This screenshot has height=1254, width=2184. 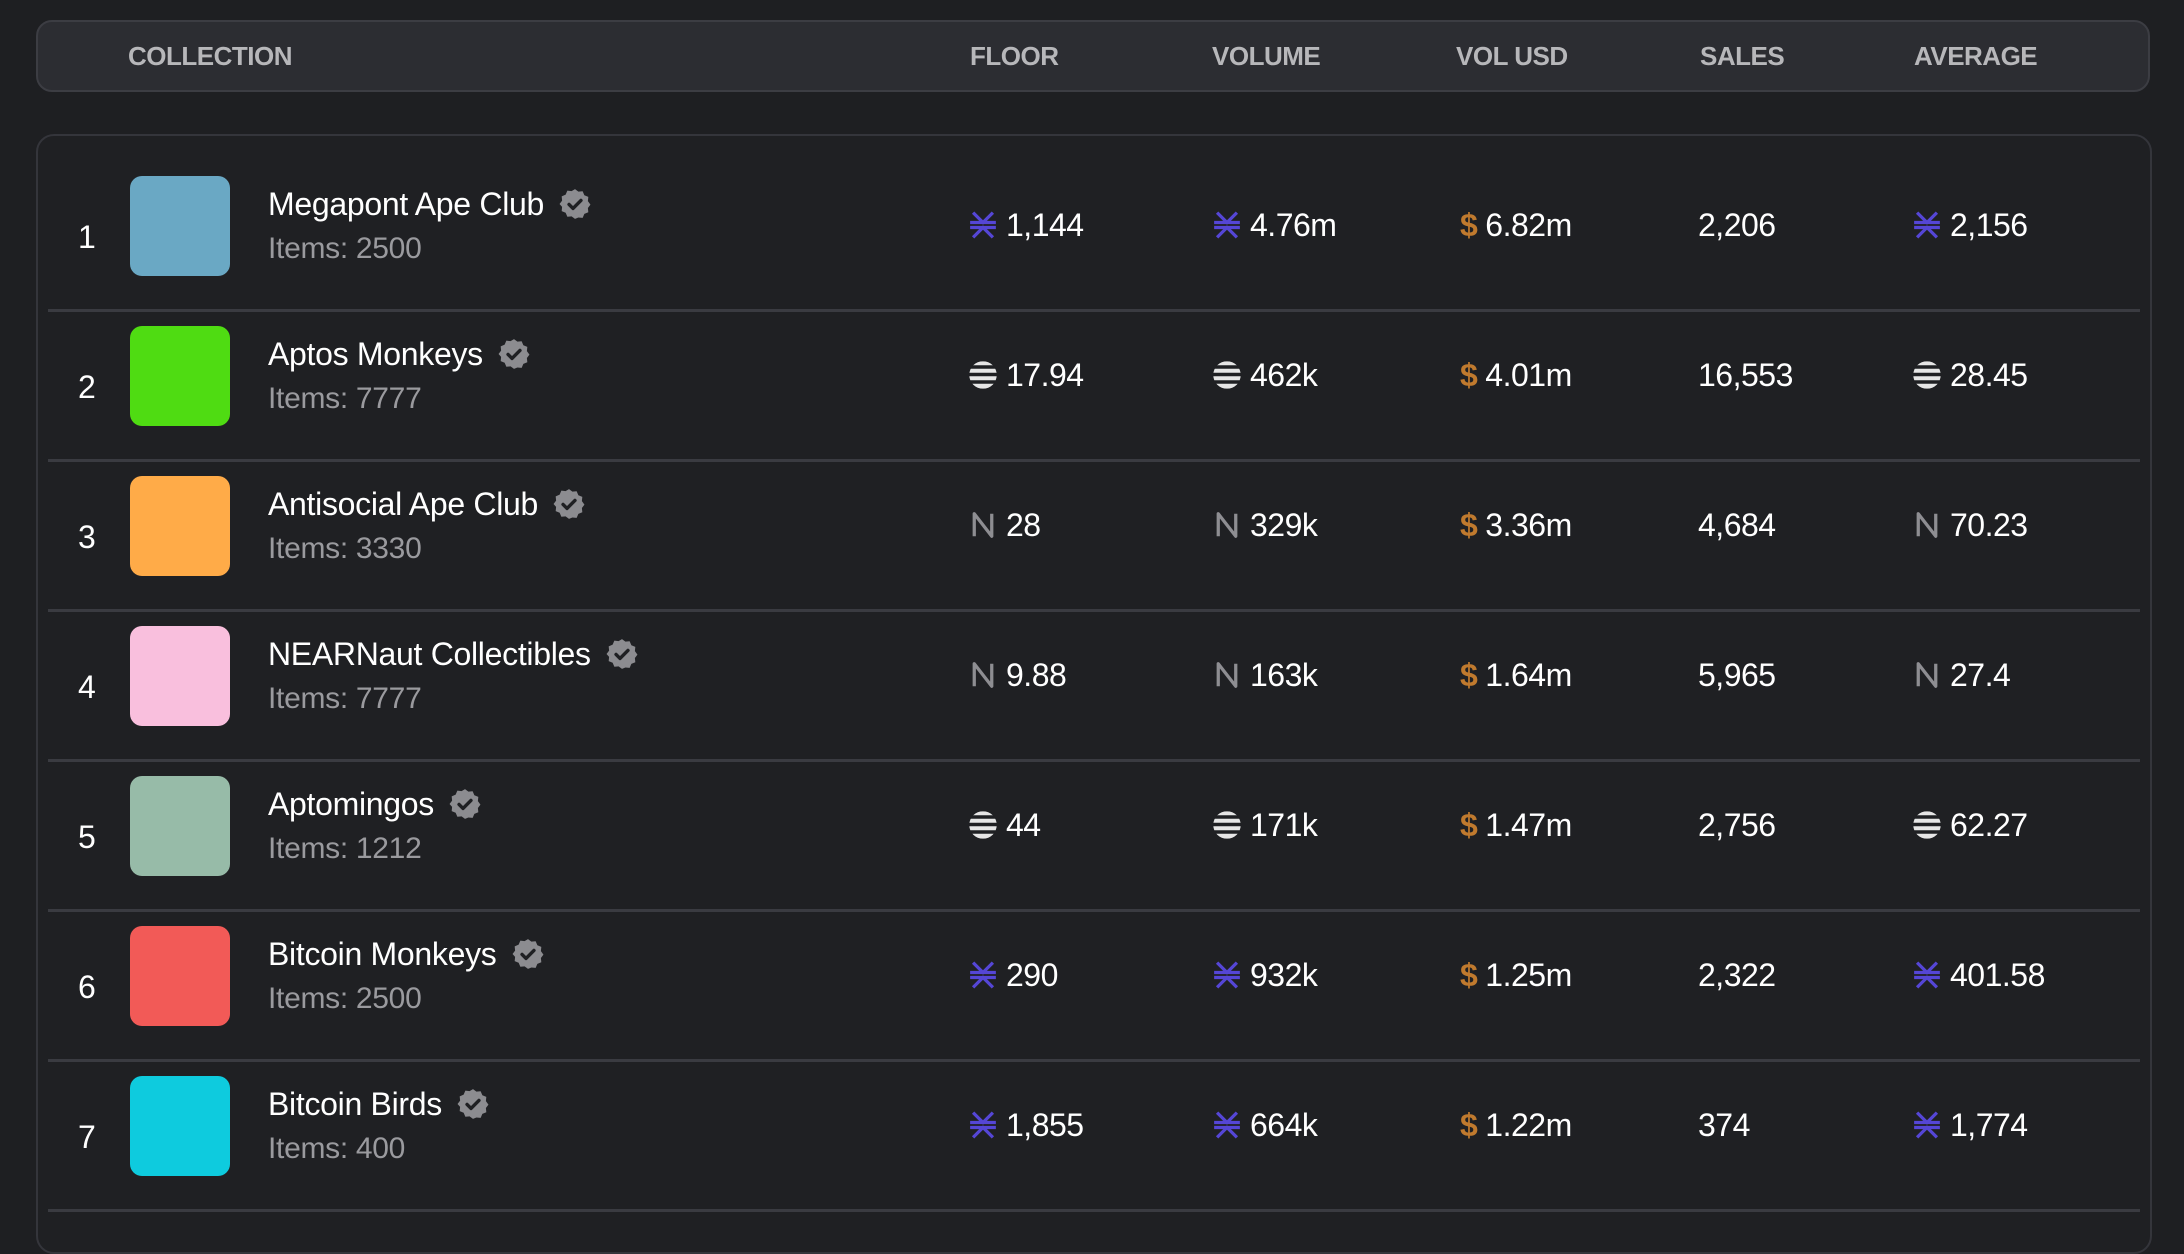 What do you see at coordinates (1266, 56) in the screenshot?
I see `column-header-volume: VOLUME` at bounding box center [1266, 56].